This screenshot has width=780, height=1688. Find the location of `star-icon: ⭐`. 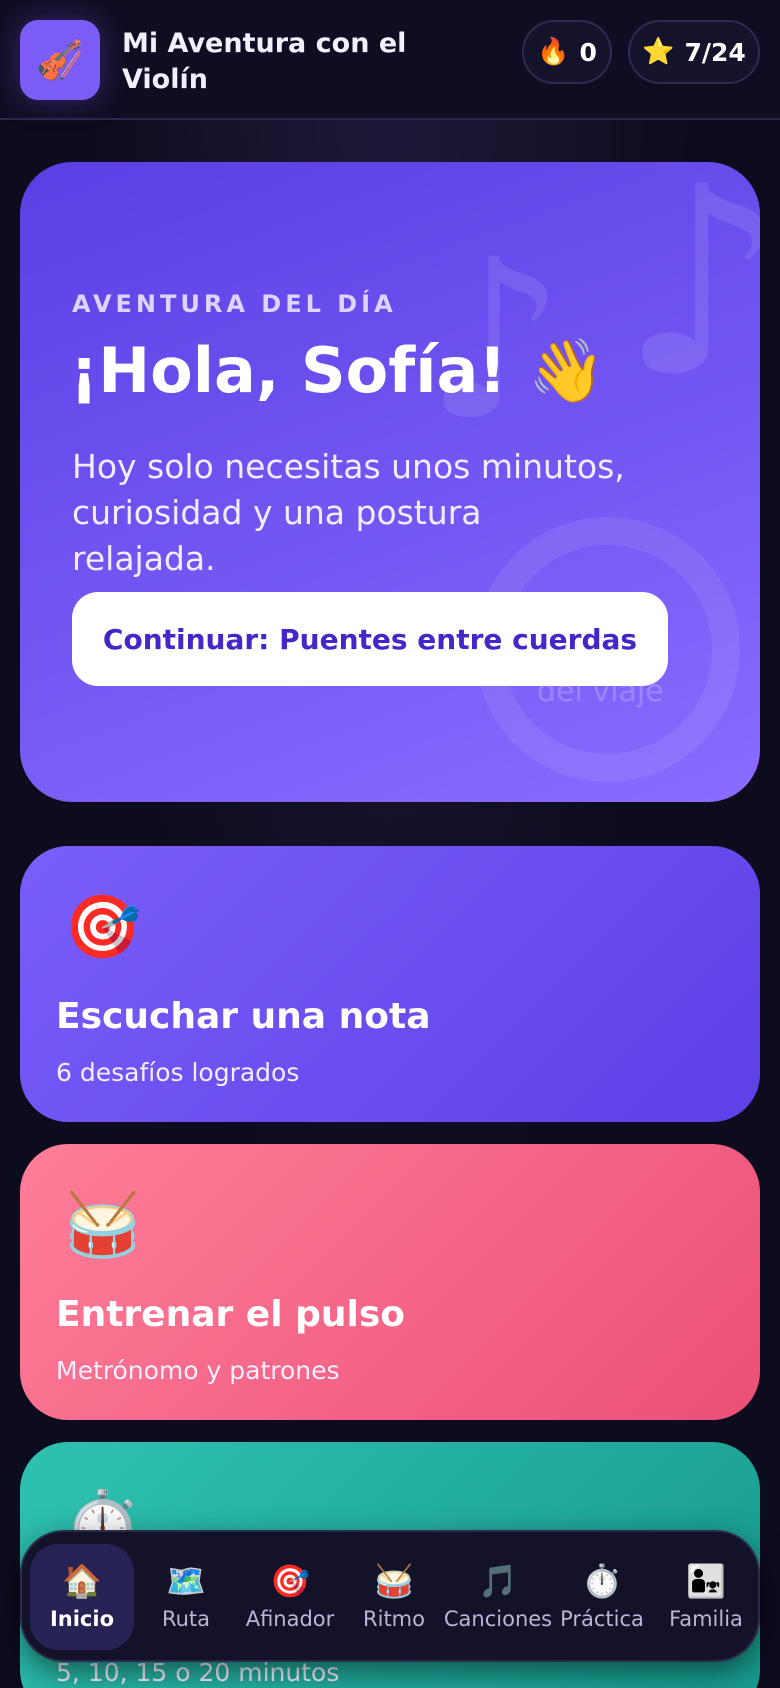

star-icon: ⭐ is located at coordinates (658, 52).